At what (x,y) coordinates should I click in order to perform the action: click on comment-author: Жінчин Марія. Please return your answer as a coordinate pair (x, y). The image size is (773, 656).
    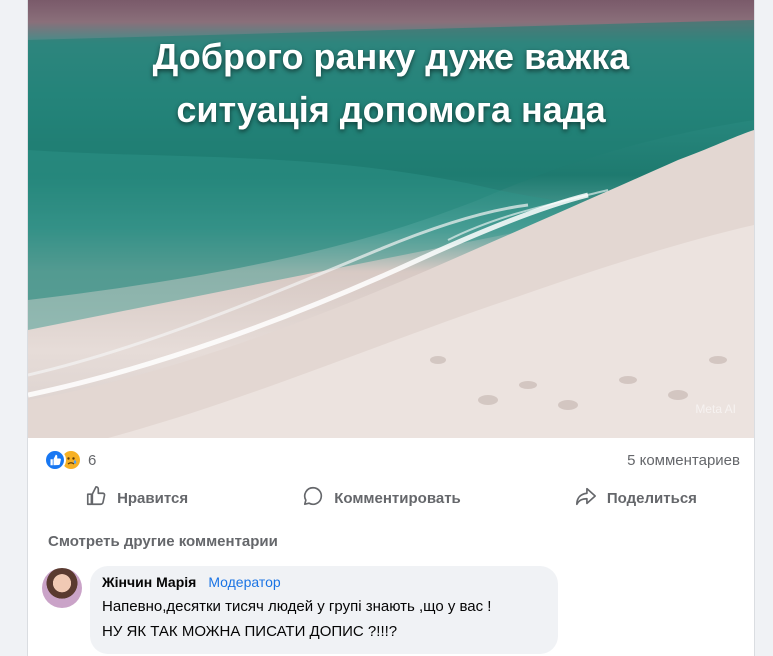
    Looking at the image, I should click on (149, 582).